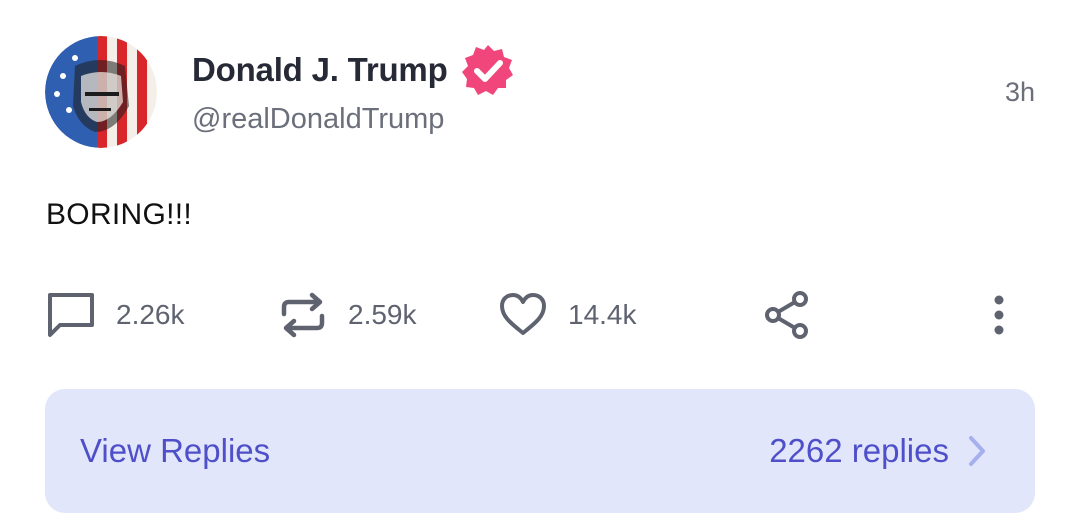 The height and width of the screenshot is (527, 1080). I want to click on like-button: 14.4k, so click(567, 315).